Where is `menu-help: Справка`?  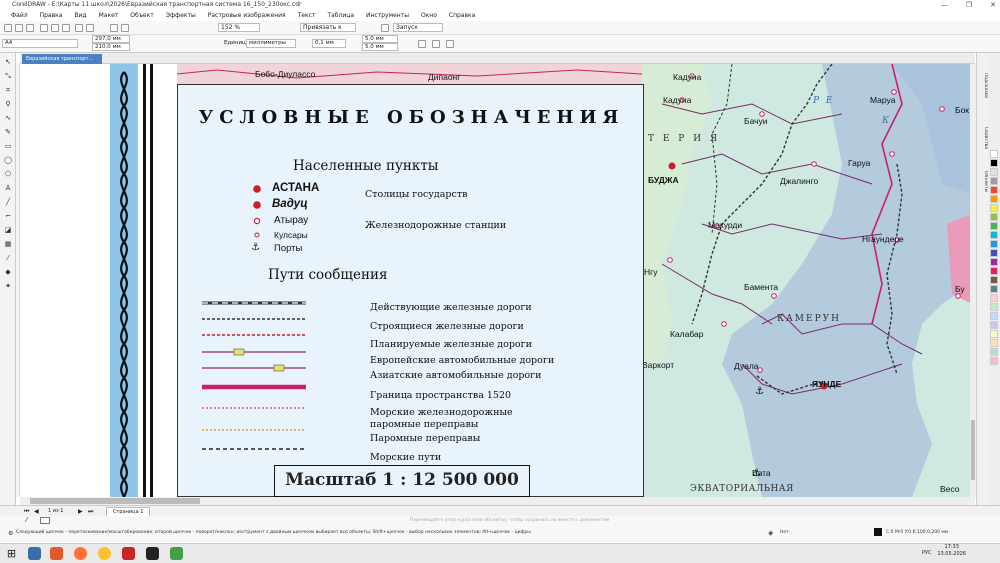
menu-help: Справка is located at coordinates (462, 15).